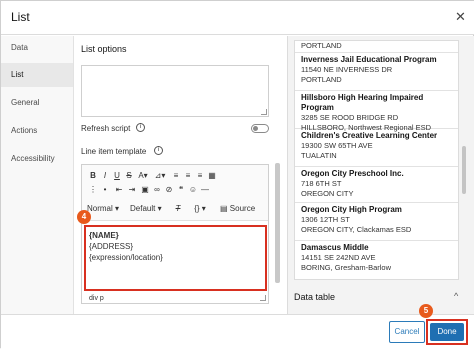  I want to click on line-item-template-label: Line item template, so click(114, 151).